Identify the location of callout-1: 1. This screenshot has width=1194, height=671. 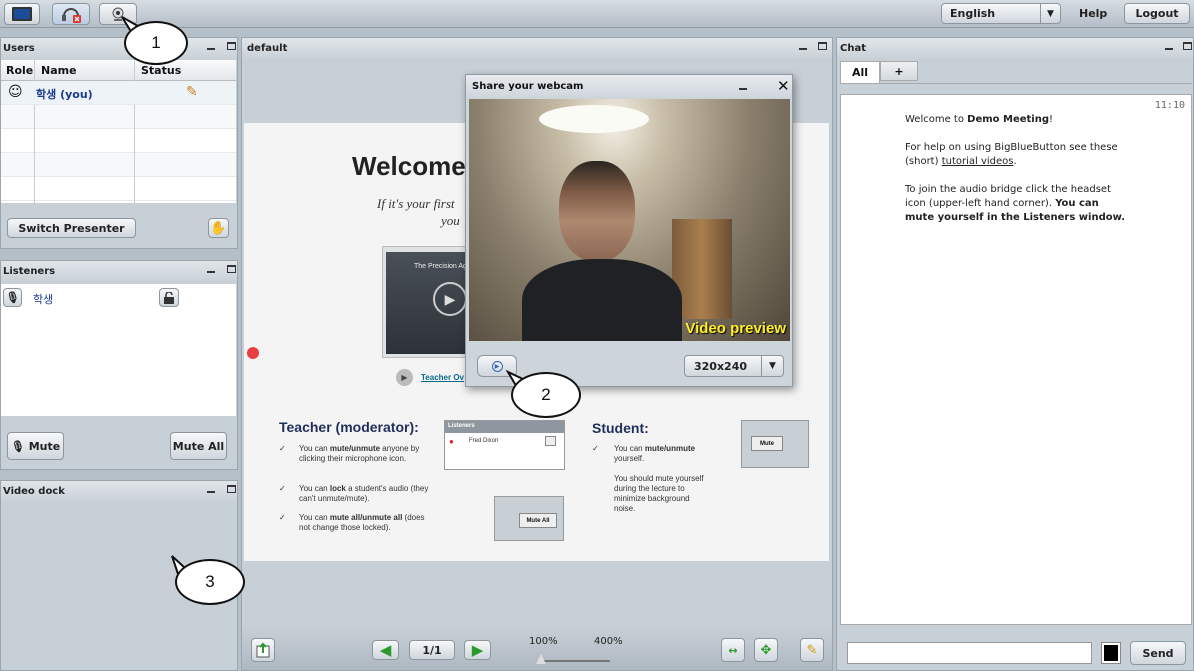
(156, 43).